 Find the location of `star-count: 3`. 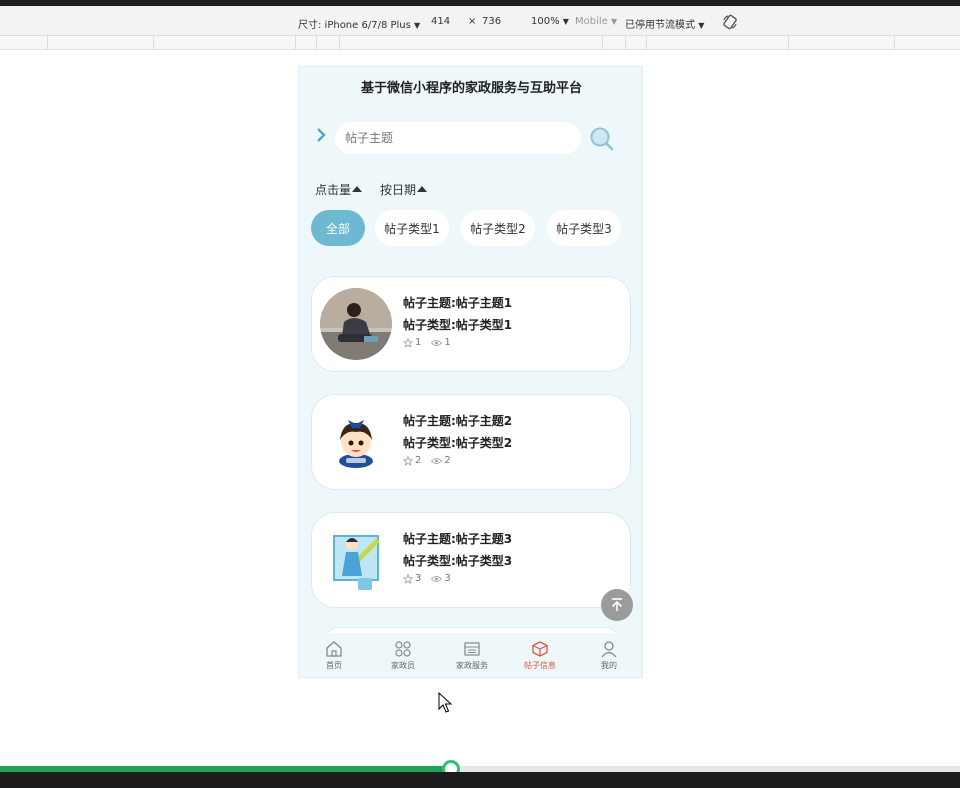

star-count: 3 is located at coordinates (418, 578).